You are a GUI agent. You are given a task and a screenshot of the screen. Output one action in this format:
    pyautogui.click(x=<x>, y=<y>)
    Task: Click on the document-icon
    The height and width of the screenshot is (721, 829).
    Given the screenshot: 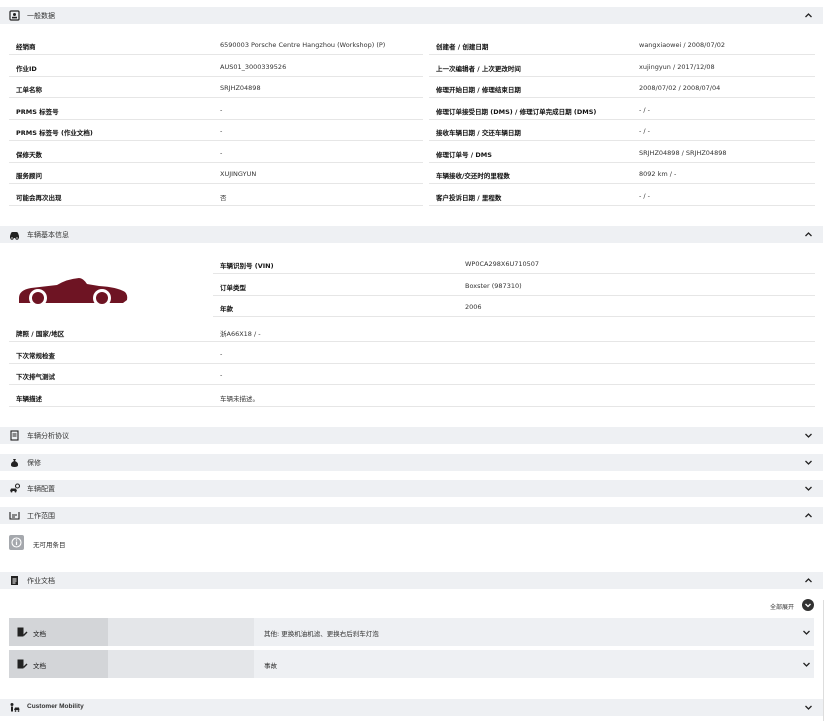 What is the action you would take?
    pyautogui.click(x=14, y=580)
    